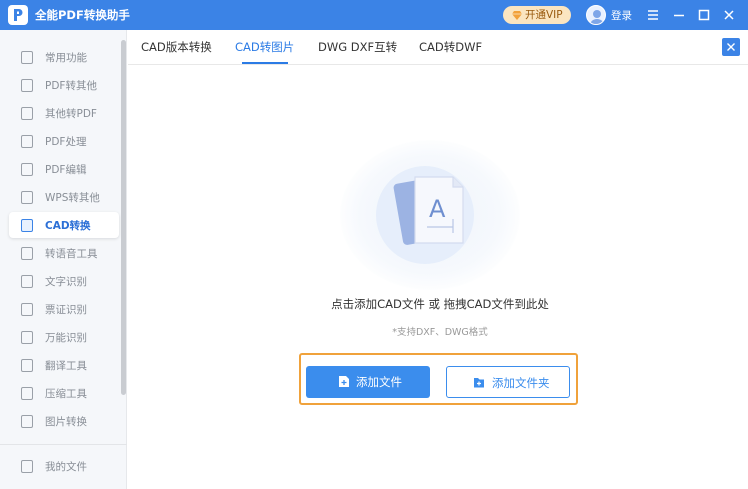 The width and height of the screenshot is (748, 489). I want to click on cad-document-icon: A, so click(439, 210).